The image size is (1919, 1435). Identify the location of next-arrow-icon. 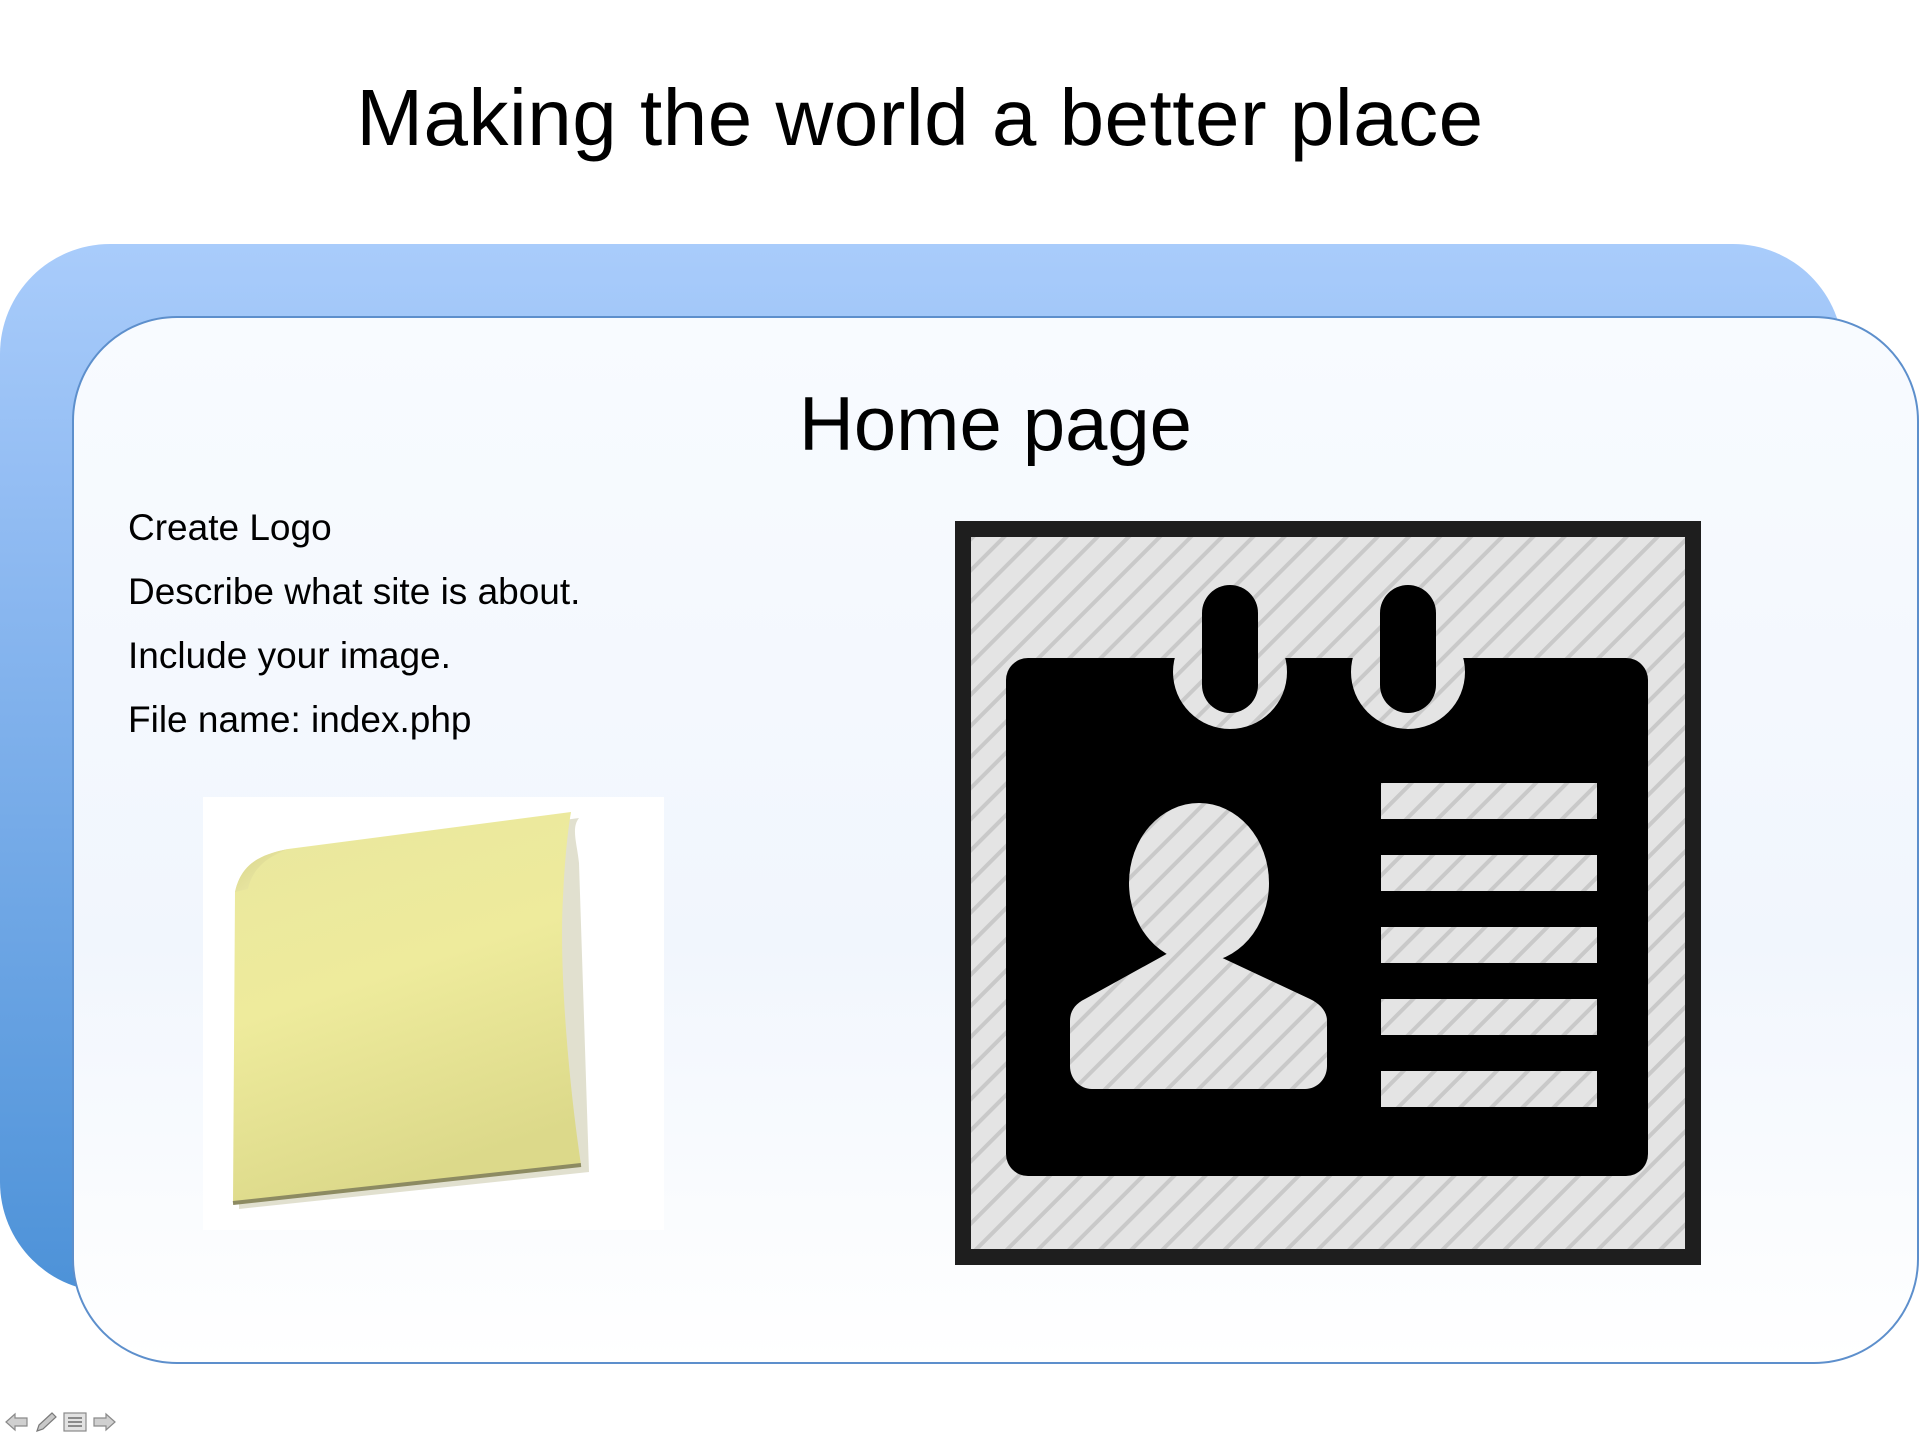
(104, 1422).